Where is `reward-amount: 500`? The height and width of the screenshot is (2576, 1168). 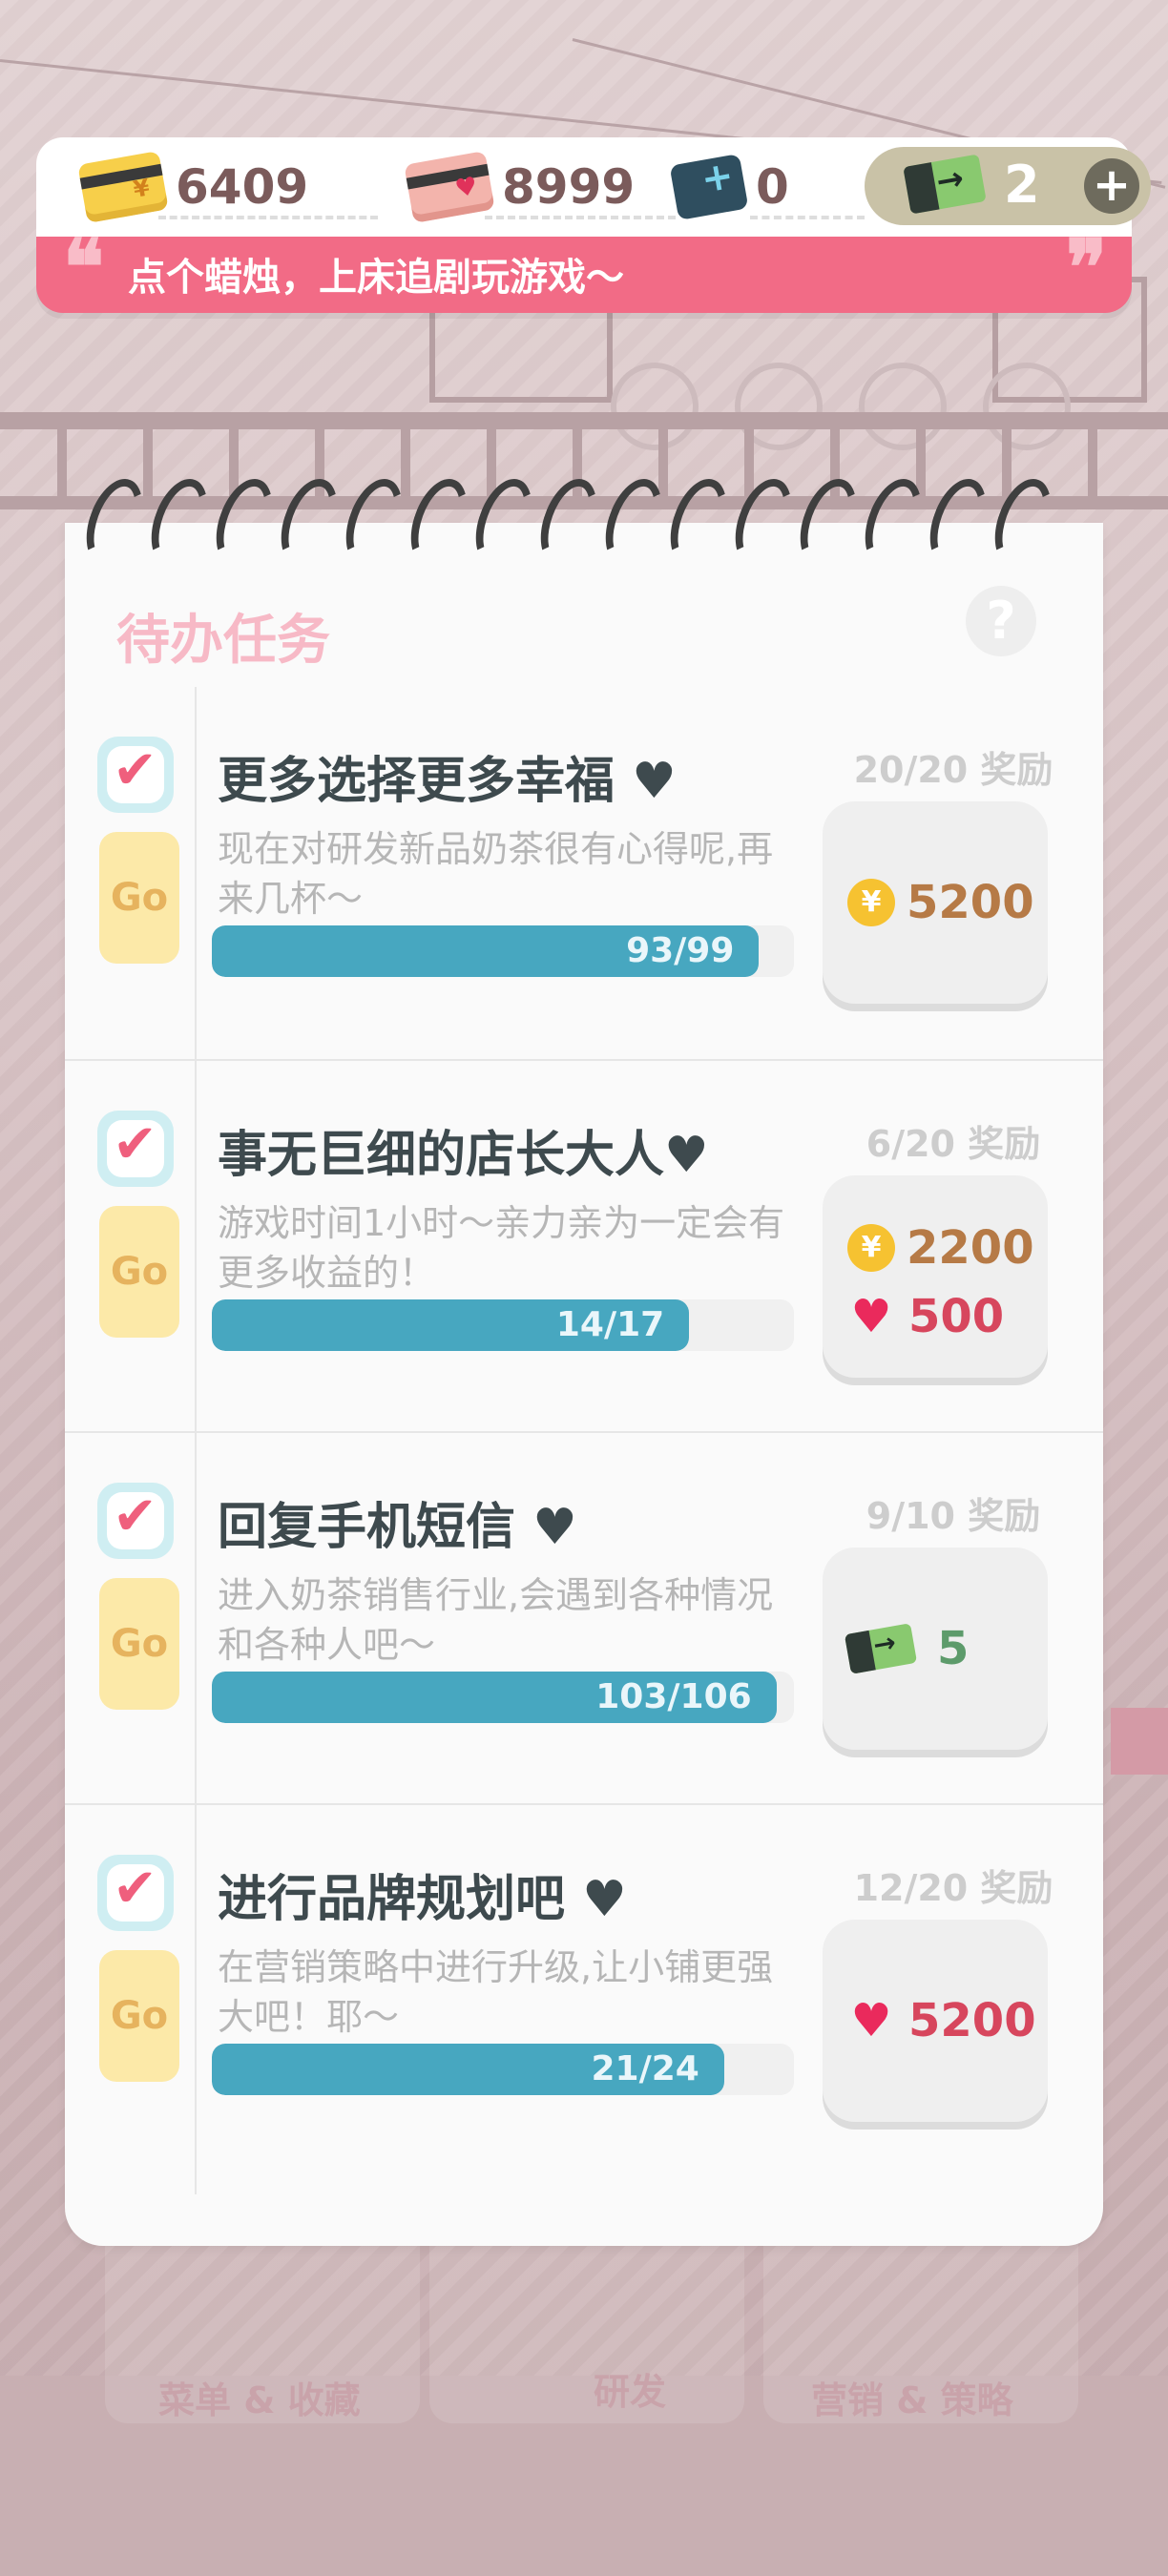 reward-amount: 500 is located at coordinates (956, 1316).